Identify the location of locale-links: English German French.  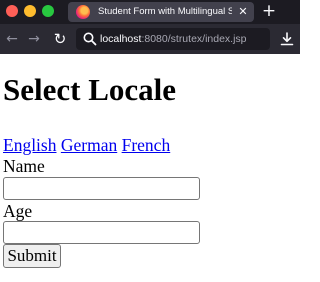
(86, 145).